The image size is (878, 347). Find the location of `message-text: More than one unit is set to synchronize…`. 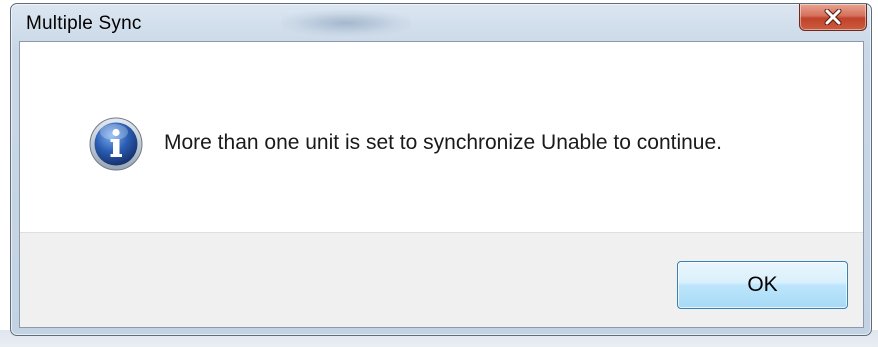

message-text: More than one unit is set to synchronize… is located at coordinates (443, 142).